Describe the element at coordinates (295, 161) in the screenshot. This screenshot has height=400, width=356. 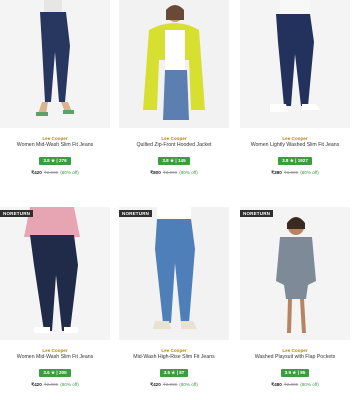
I see `rating-badge: 3.8 ★ | 1927` at that location.